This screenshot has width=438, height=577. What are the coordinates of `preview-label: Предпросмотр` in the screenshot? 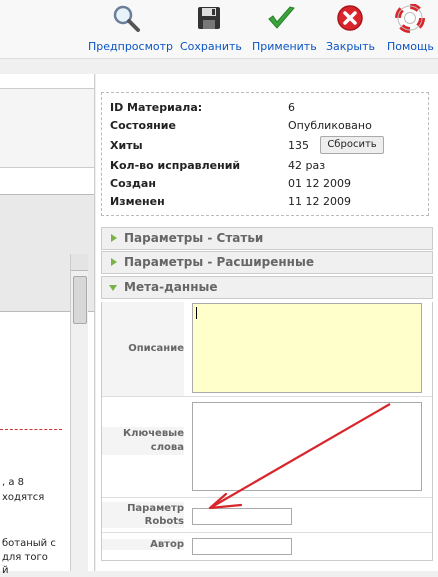 It's located at (130, 46).